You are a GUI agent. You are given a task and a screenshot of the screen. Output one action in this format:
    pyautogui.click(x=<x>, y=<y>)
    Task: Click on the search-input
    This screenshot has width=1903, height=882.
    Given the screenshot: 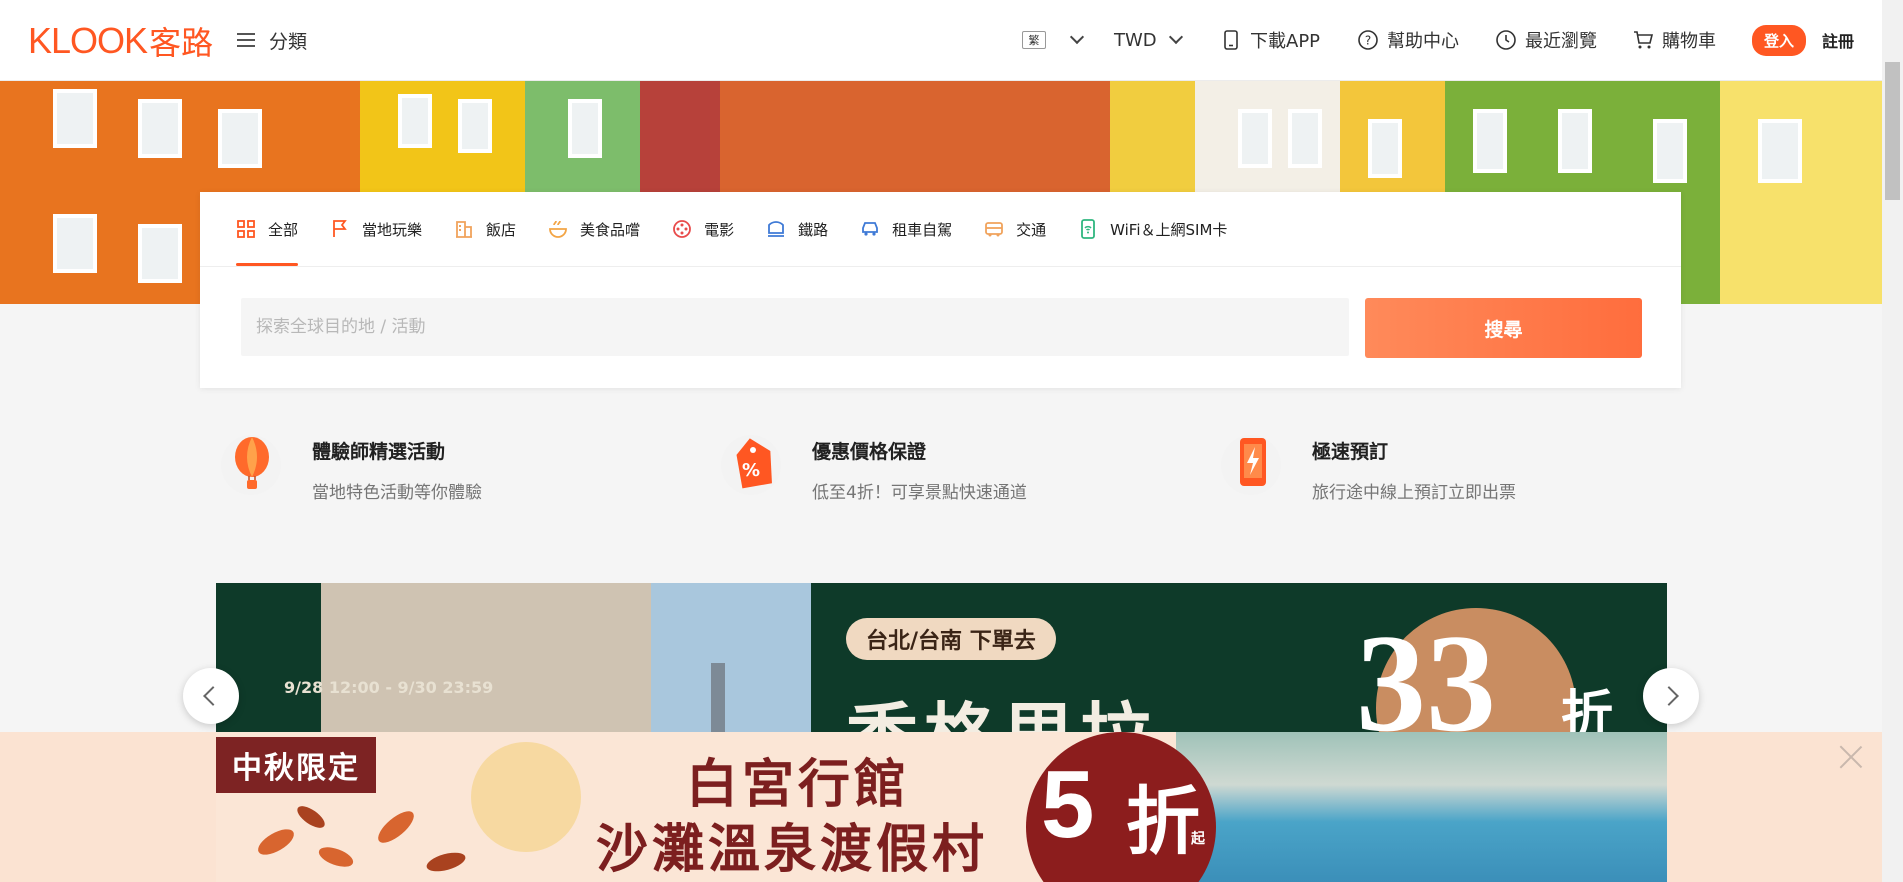 What is the action you would take?
    pyautogui.click(x=795, y=327)
    